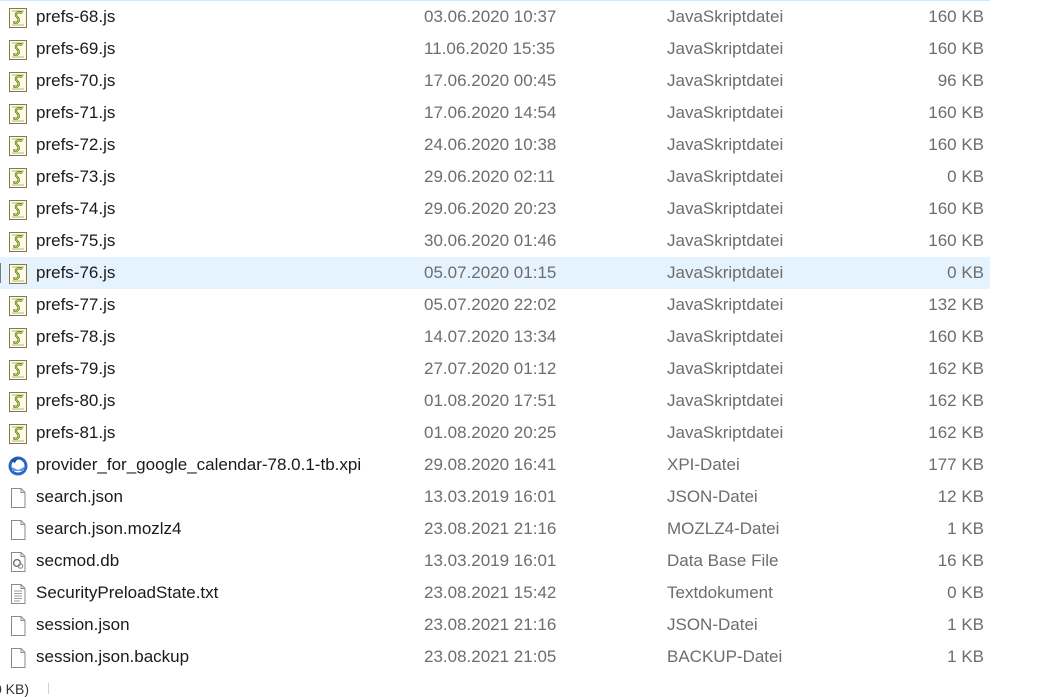 This screenshot has width=1055, height=697. What do you see at coordinates (490, 656) in the screenshot?
I see `file-date: 23.08.2021 21:05` at bounding box center [490, 656].